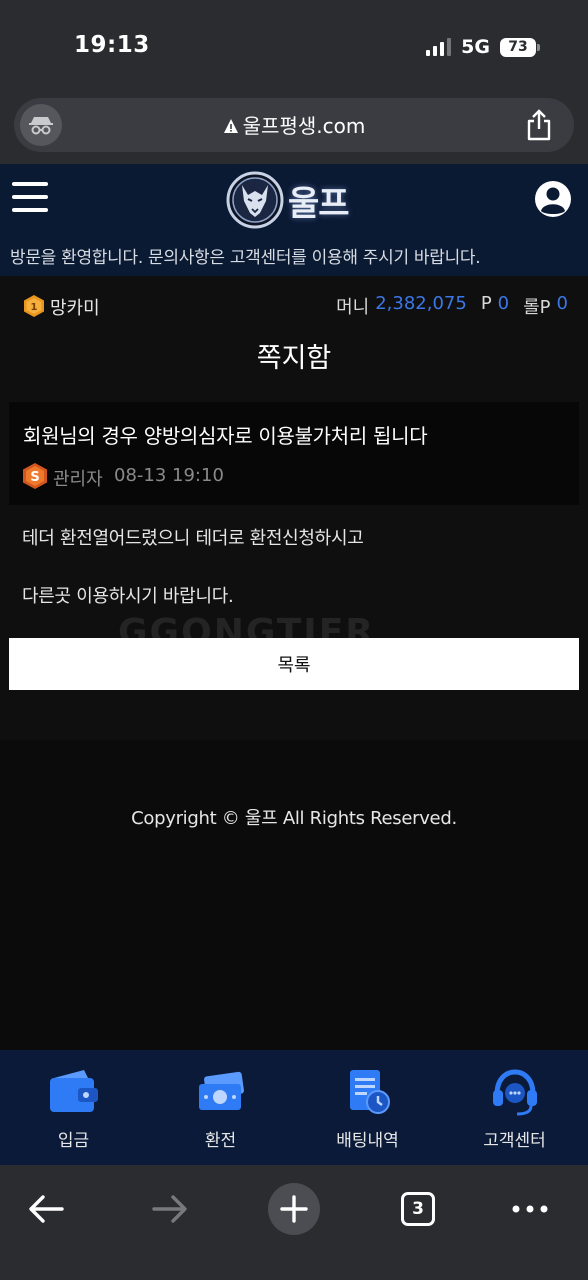 The image size is (588, 1280). Describe the element at coordinates (169, 475) in the screenshot. I see `message-date: 08-13 19:10` at that location.